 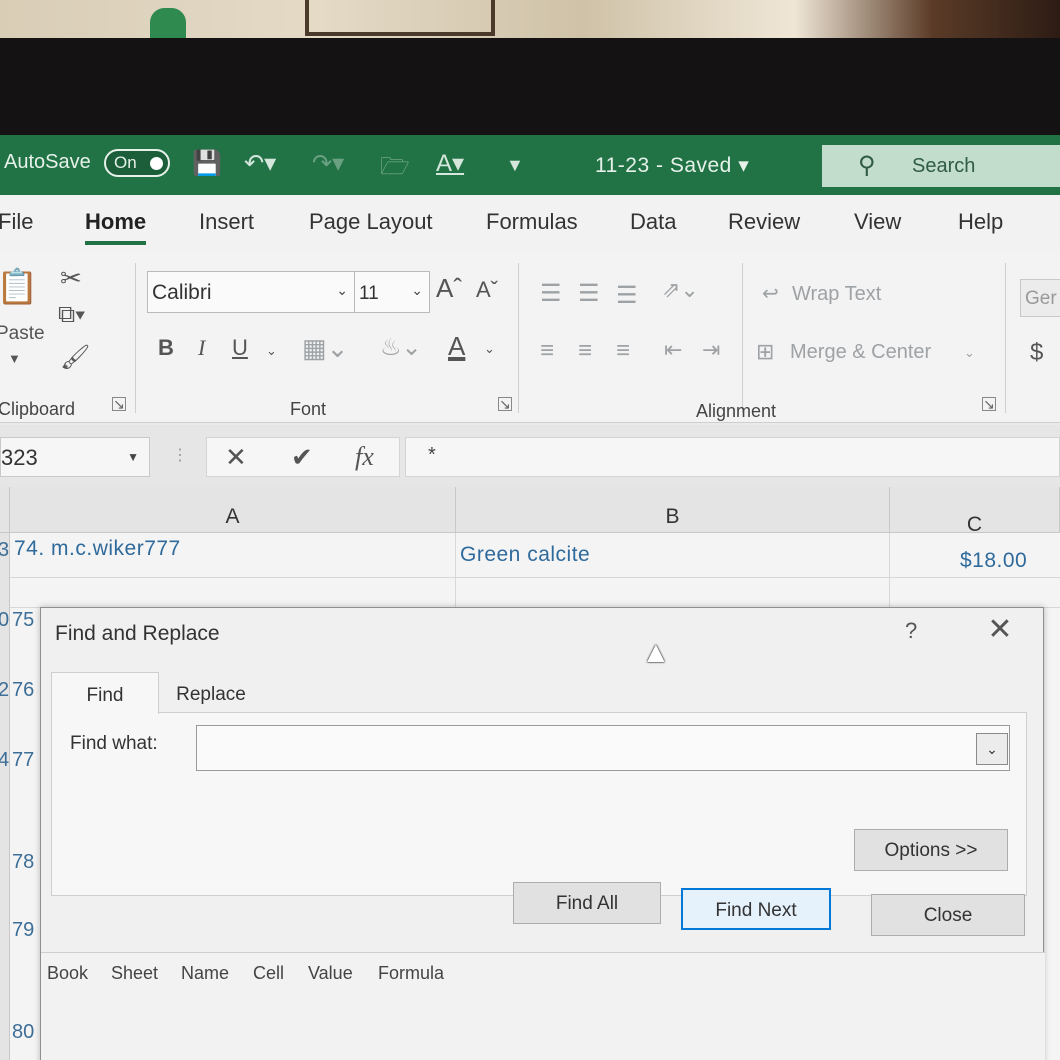 What do you see at coordinates (205, 973) in the screenshot?
I see `results-column-name: Name` at bounding box center [205, 973].